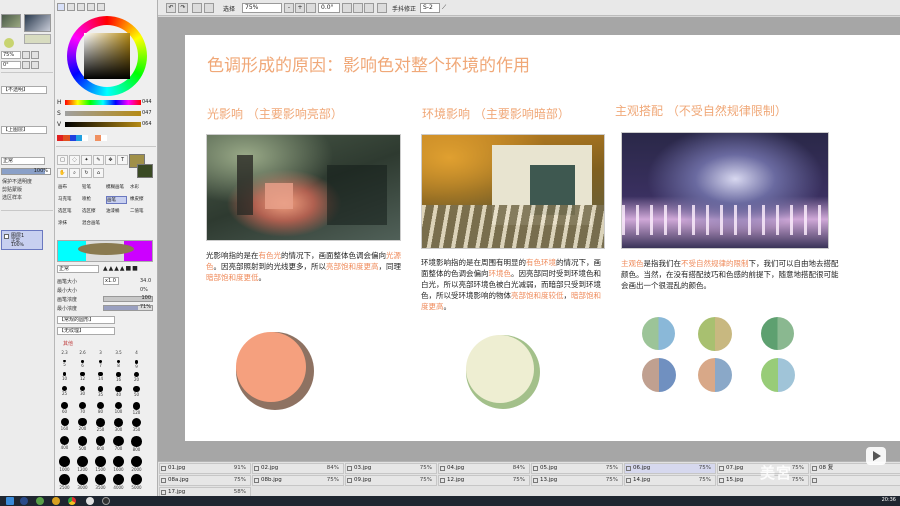  Describe the element at coordinates (92, 211) in the screenshot. I see `brush-tool-9: 选区擦` at that location.